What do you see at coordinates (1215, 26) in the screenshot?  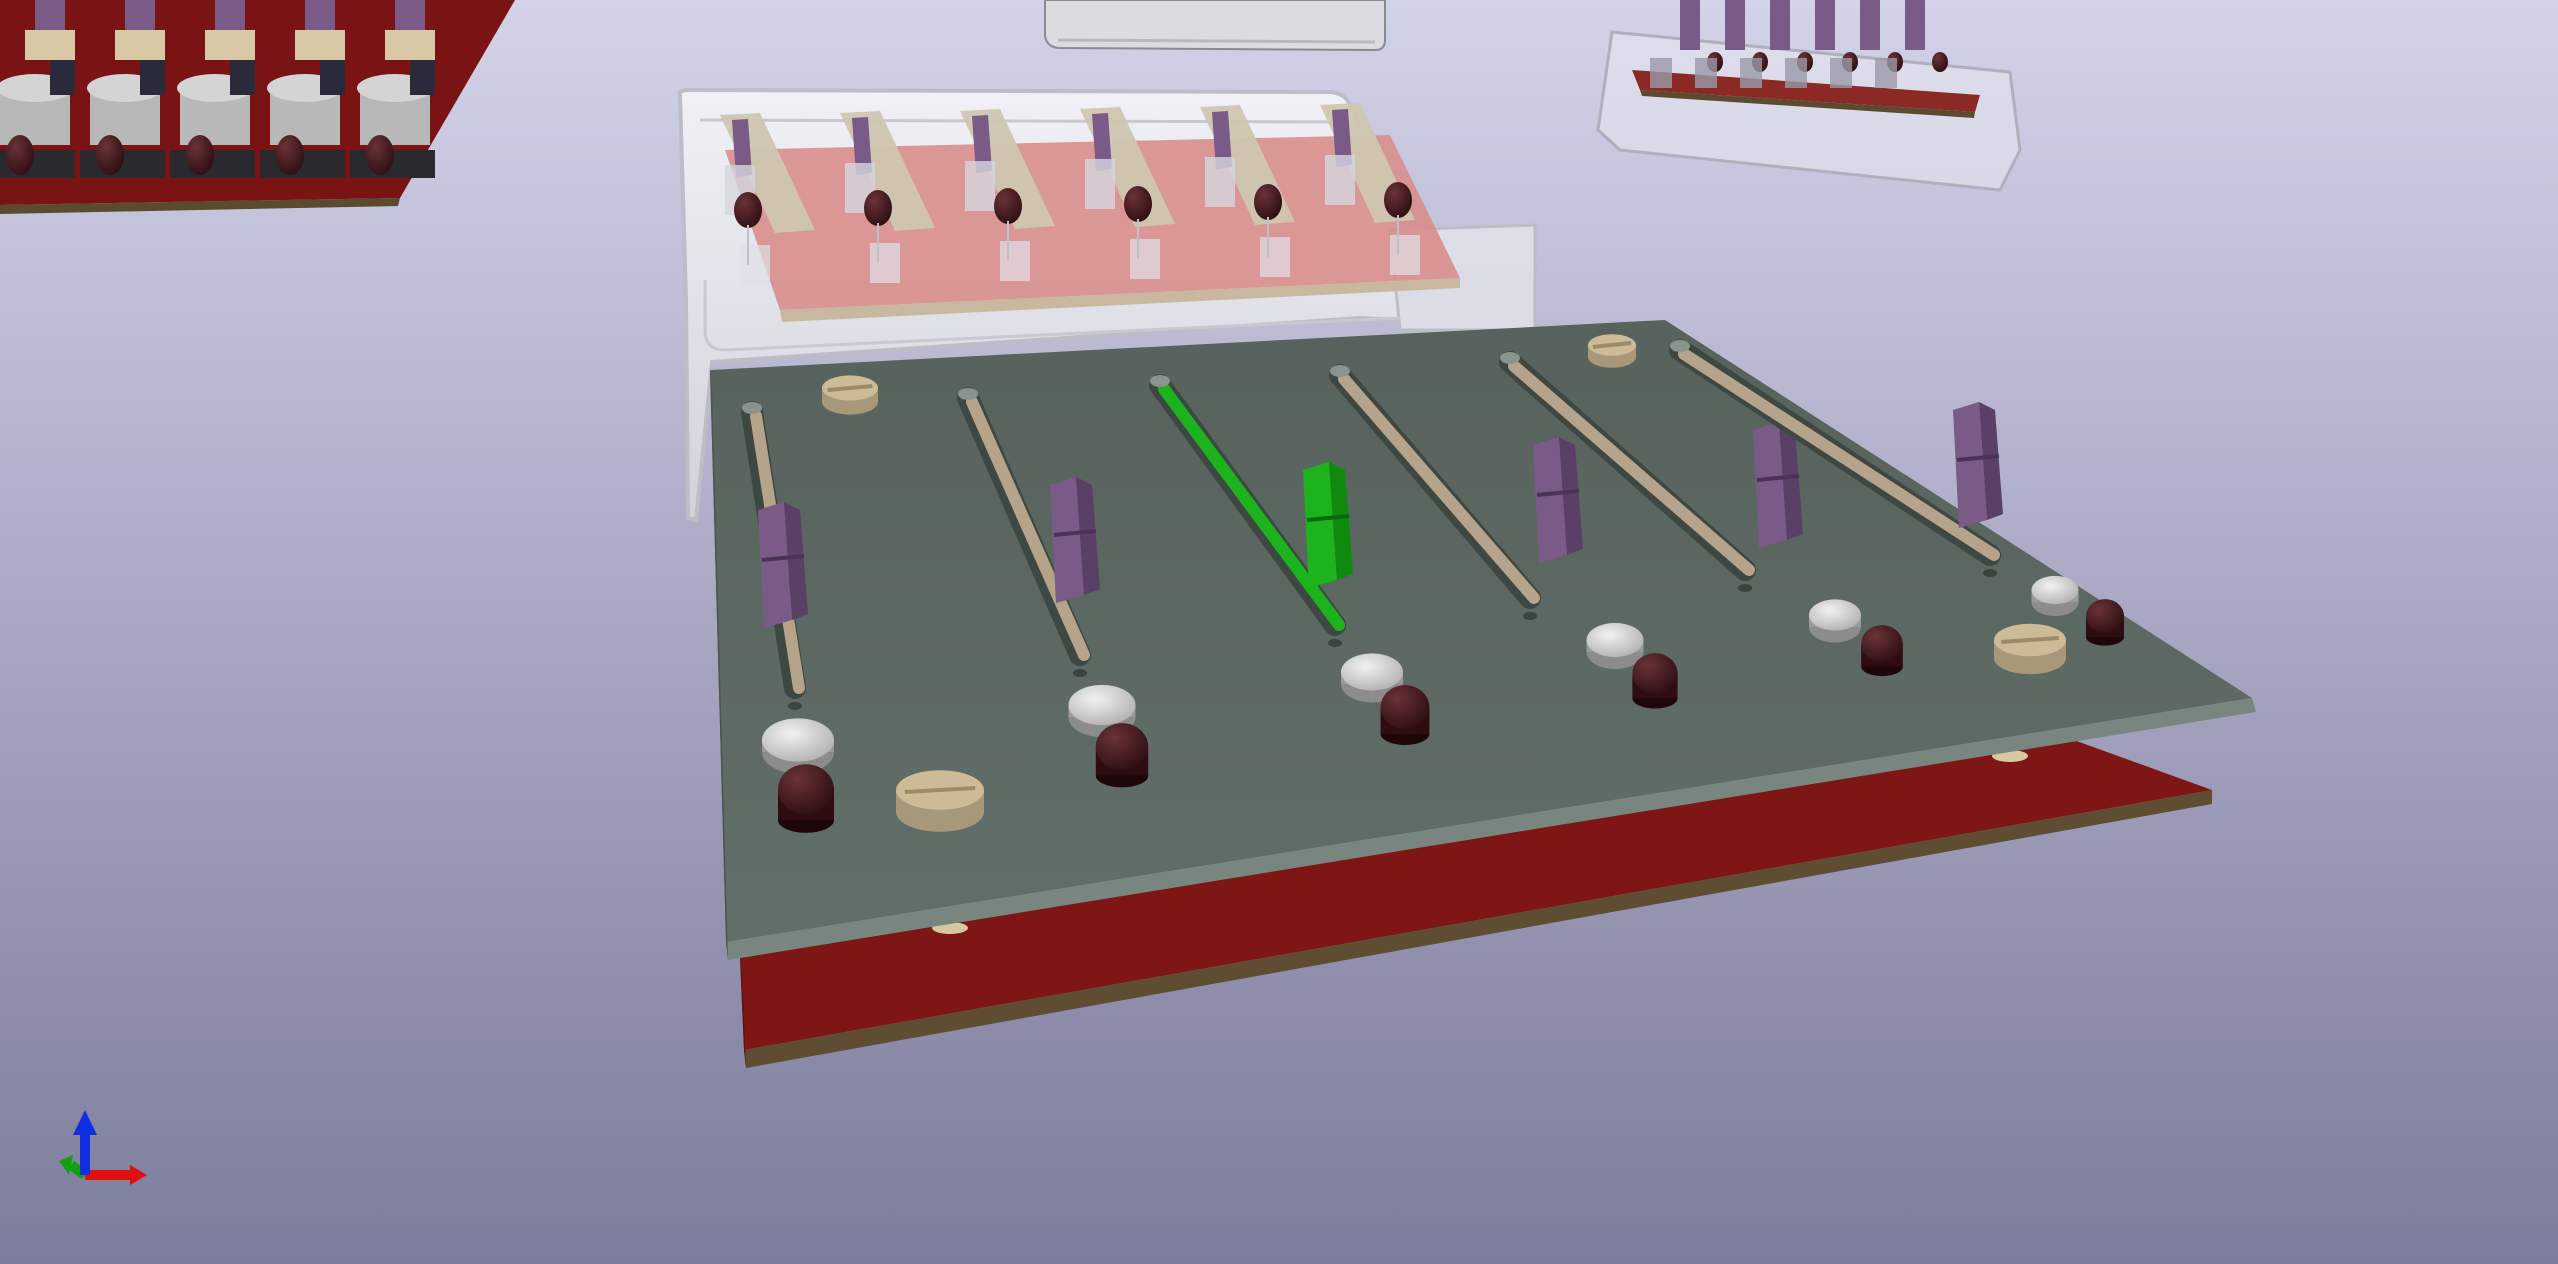 I see `enclosure-lid-top` at bounding box center [1215, 26].